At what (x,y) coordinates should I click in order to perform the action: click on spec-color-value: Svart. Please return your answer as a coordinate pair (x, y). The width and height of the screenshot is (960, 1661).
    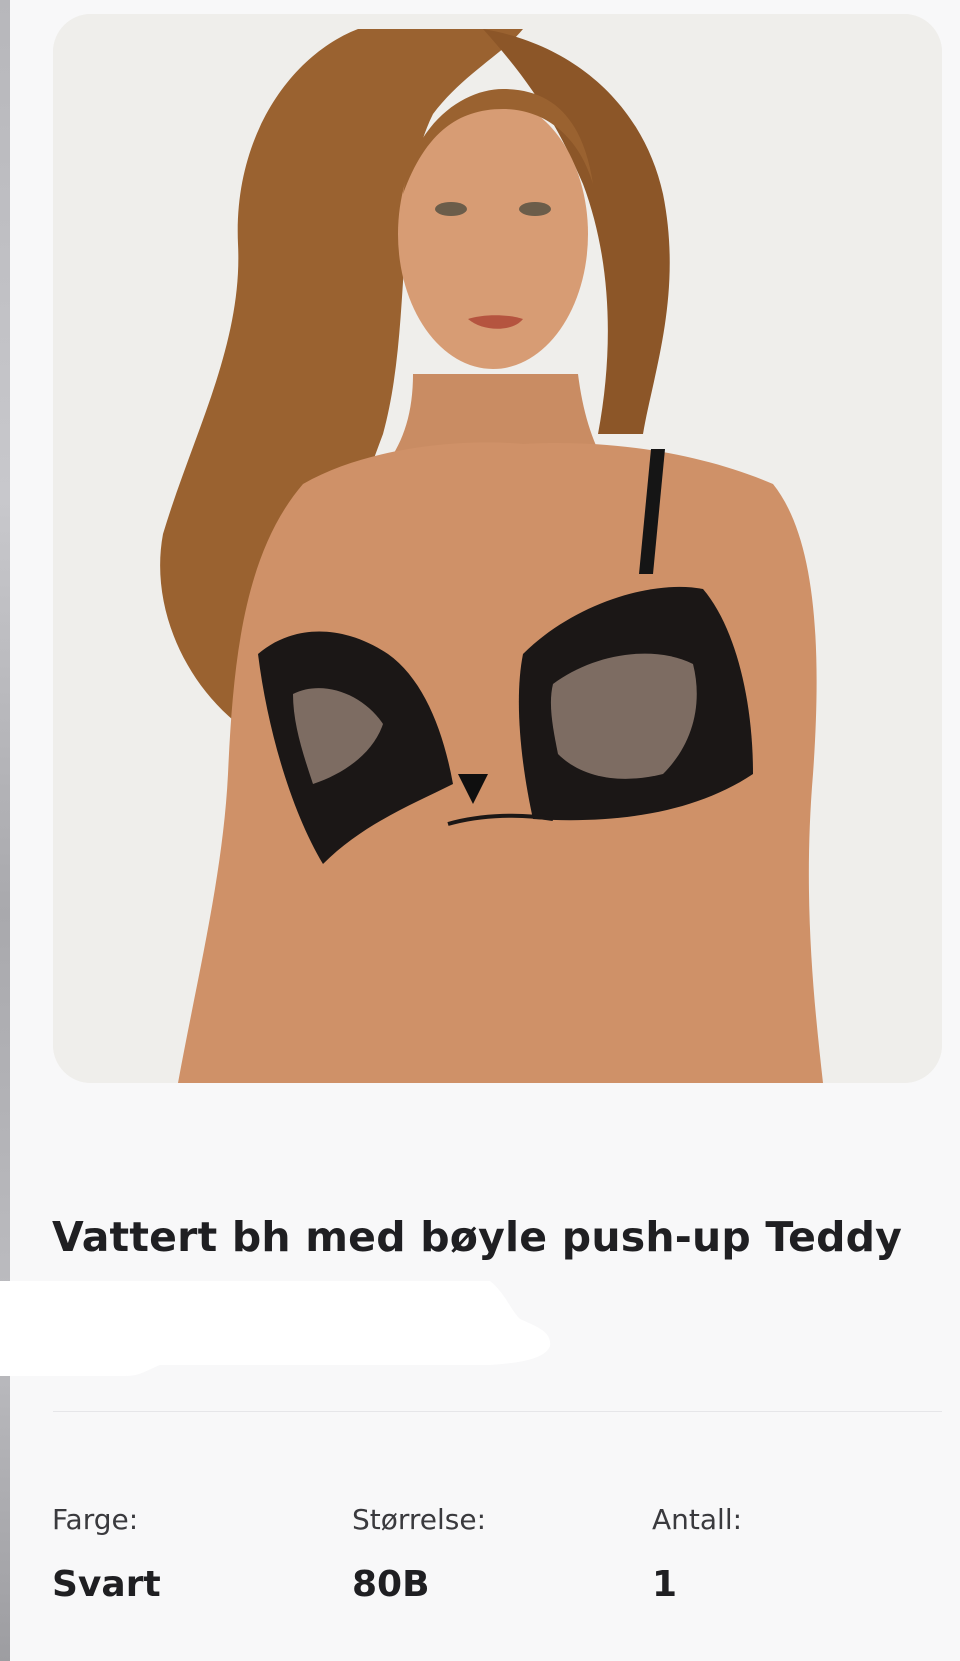
    Looking at the image, I should click on (106, 1584).